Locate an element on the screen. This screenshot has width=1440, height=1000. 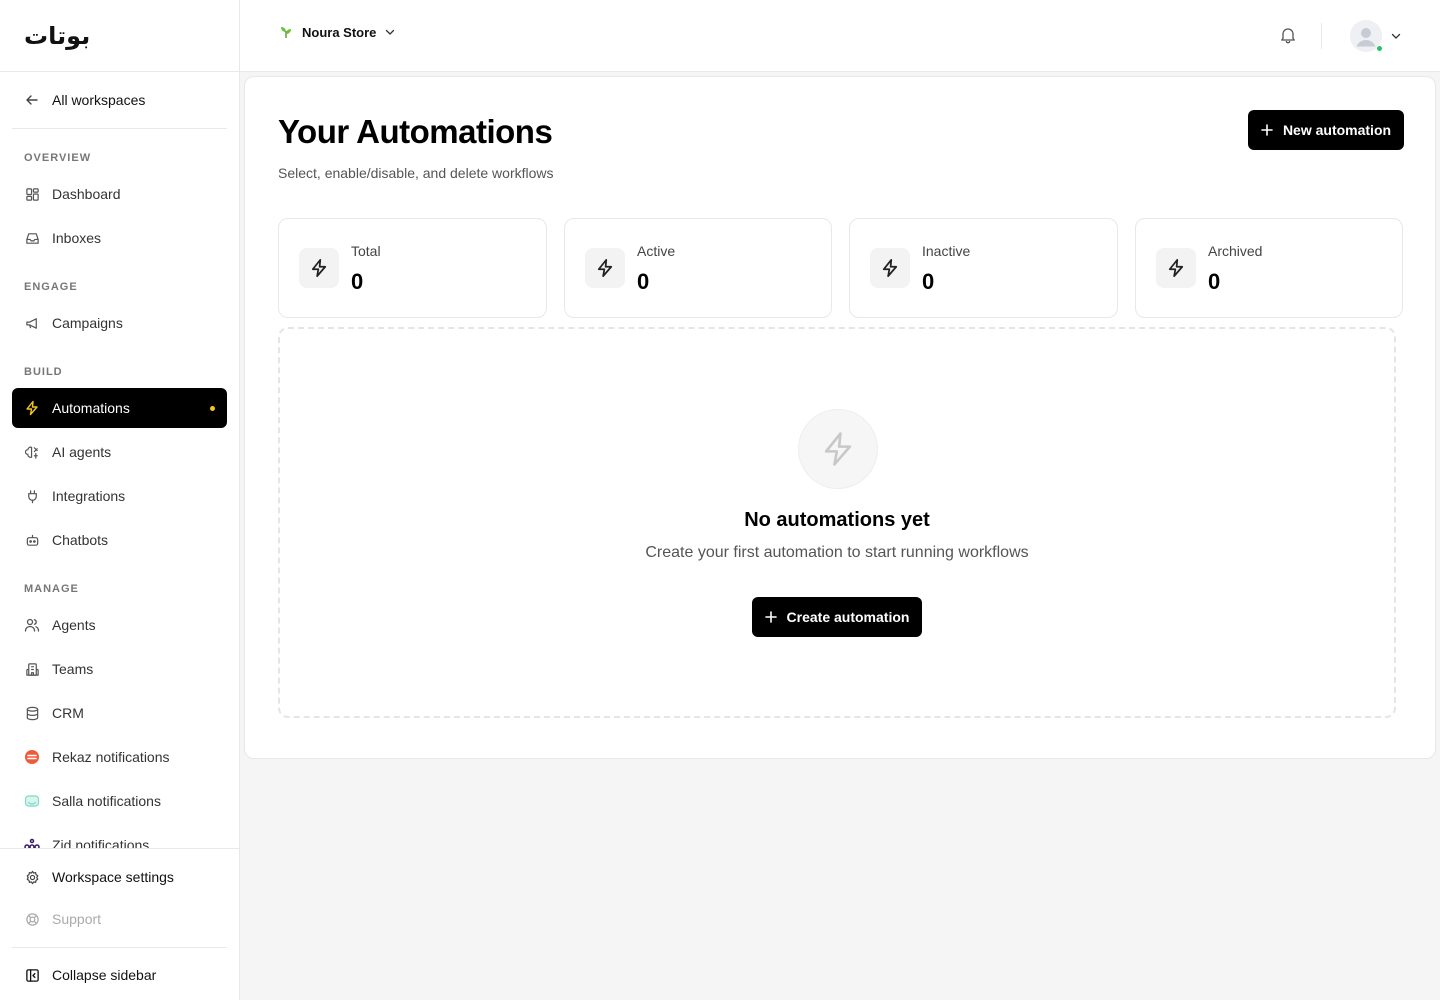
leaf-icon is located at coordinates (286, 32).